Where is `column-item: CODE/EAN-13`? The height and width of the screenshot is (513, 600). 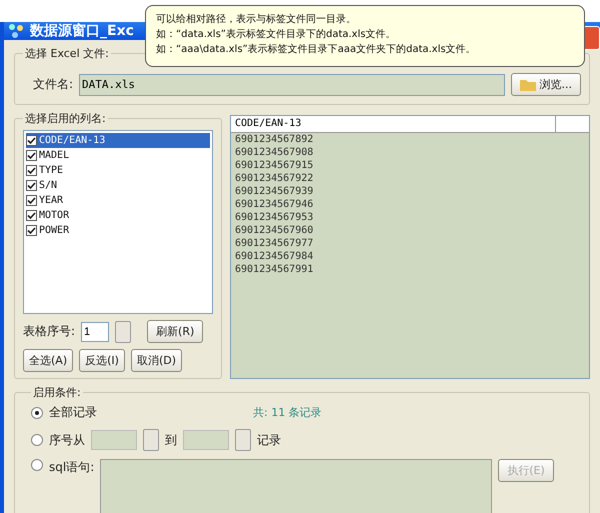
column-item: CODE/EAN-13 is located at coordinates (118, 140).